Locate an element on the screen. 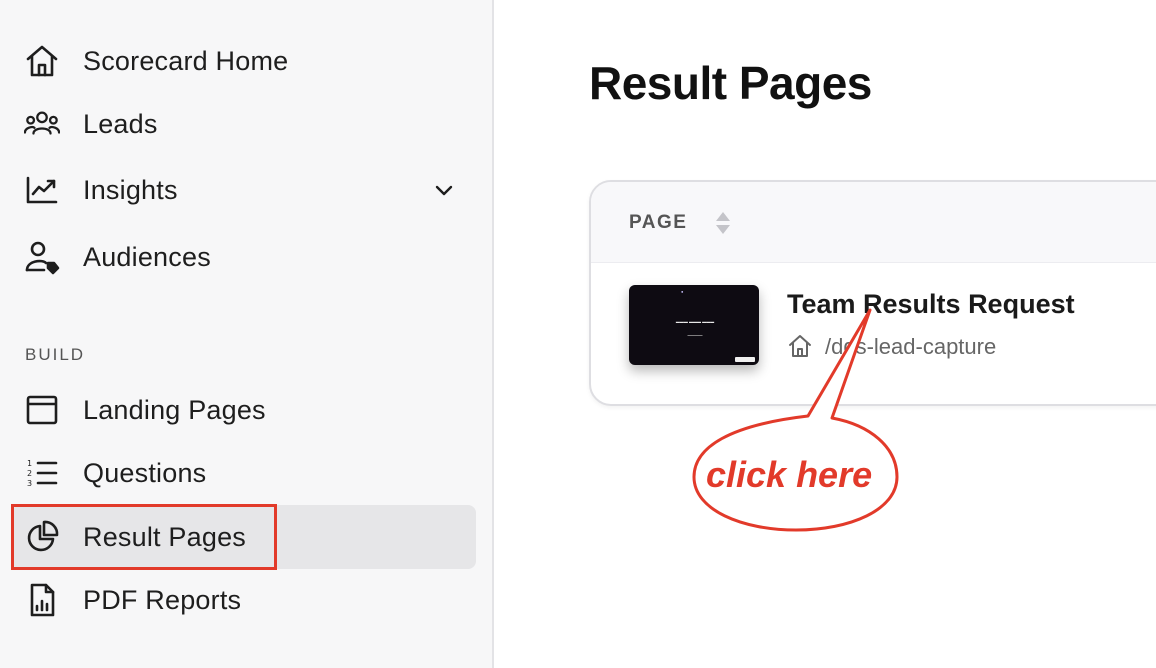 The height and width of the screenshot is (668, 1156). svg-text: 2 is located at coordinates (29, 473).